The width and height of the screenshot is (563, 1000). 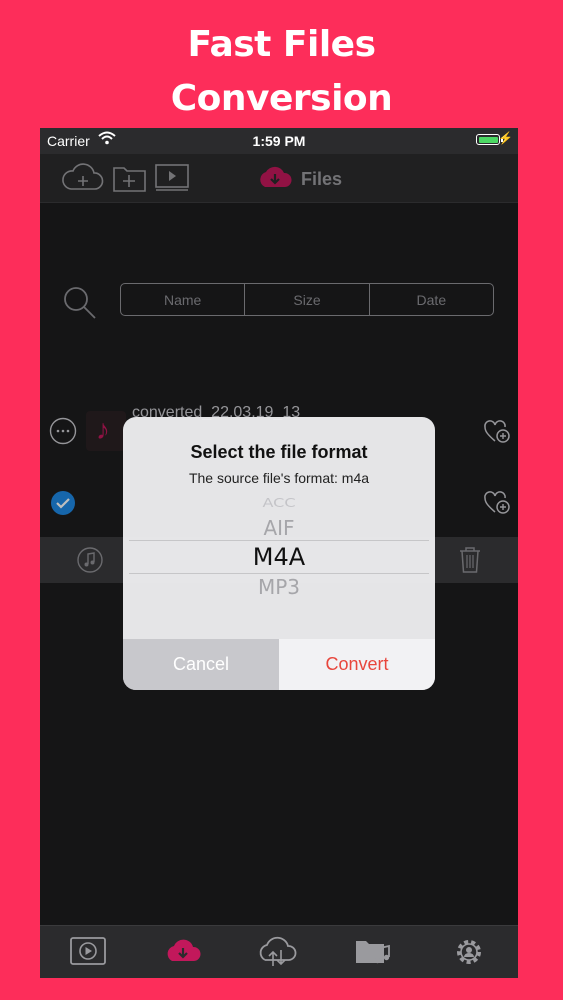 What do you see at coordinates (183, 953) in the screenshot?
I see `cloud-download-icon` at bounding box center [183, 953].